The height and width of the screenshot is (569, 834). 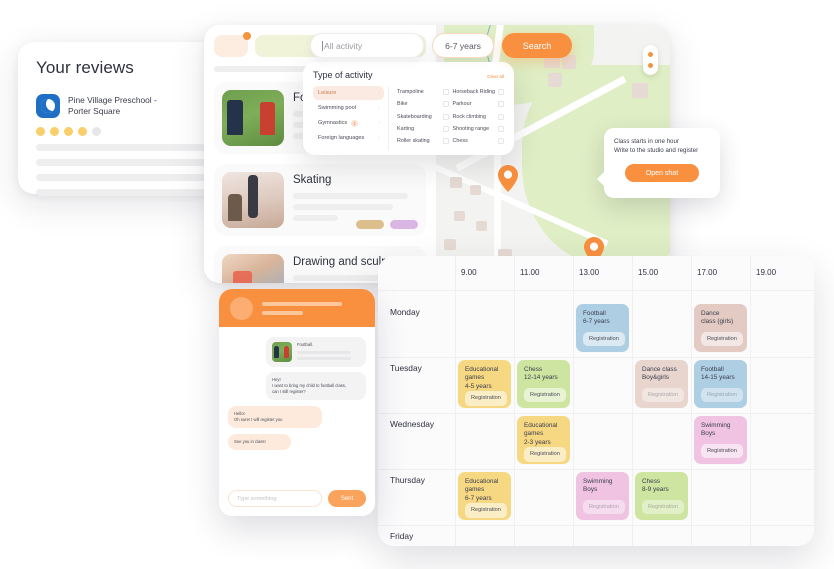 What do you see at coordinates (241, 308) in the screenshot?
I see `avatar` at bounding box center [241, 308].